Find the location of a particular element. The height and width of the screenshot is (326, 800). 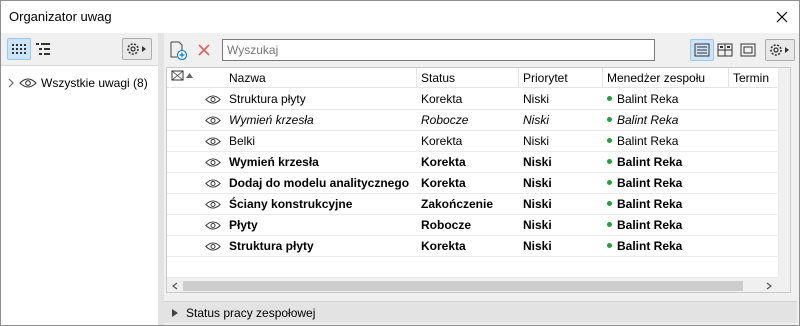

cell-name: Wymień krzesła is located at coordinates (321, 162).